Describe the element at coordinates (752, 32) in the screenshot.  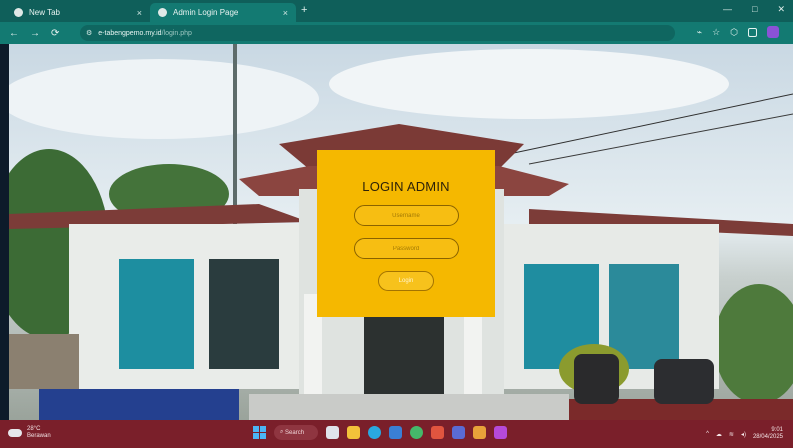
I see `sidebar-icon` at that location.